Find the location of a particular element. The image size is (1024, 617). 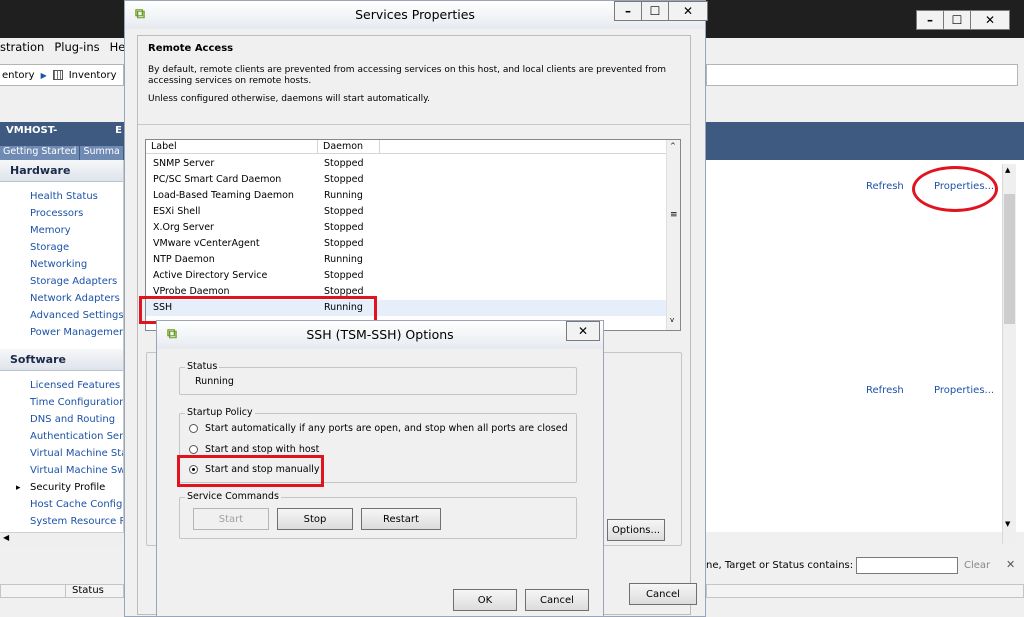

table-row: X.Org Server Stopped is located at coordinates (406, 228).